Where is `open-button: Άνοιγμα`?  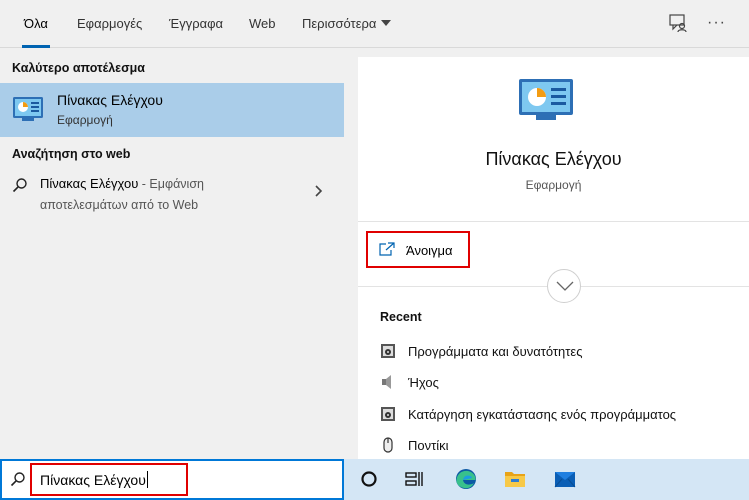
open-button: Άνοιγμα is located at coordinates (418, 249).